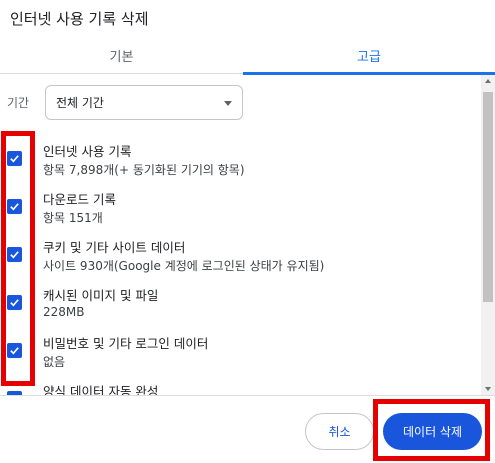 This screenshot has width=495, height=463. Describe the element at coordinates (240, 308) in the screenshot. I see `item-cache: 캐시된 이미지 및 파일 228MB` at that location.